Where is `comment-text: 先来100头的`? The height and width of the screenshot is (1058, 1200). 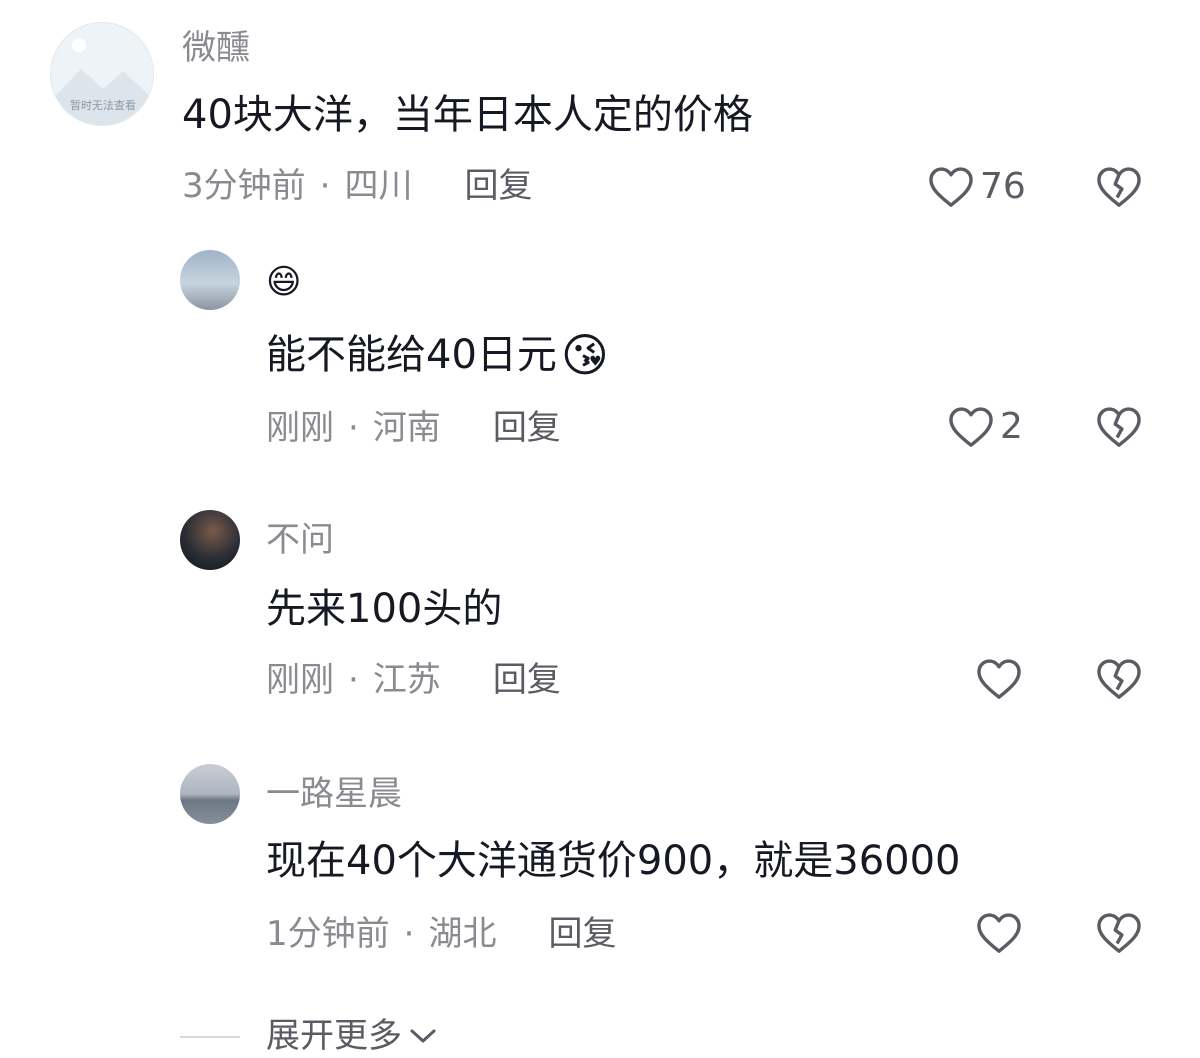 comment-text: 先来100头的 is located at coordinates (384, 609).